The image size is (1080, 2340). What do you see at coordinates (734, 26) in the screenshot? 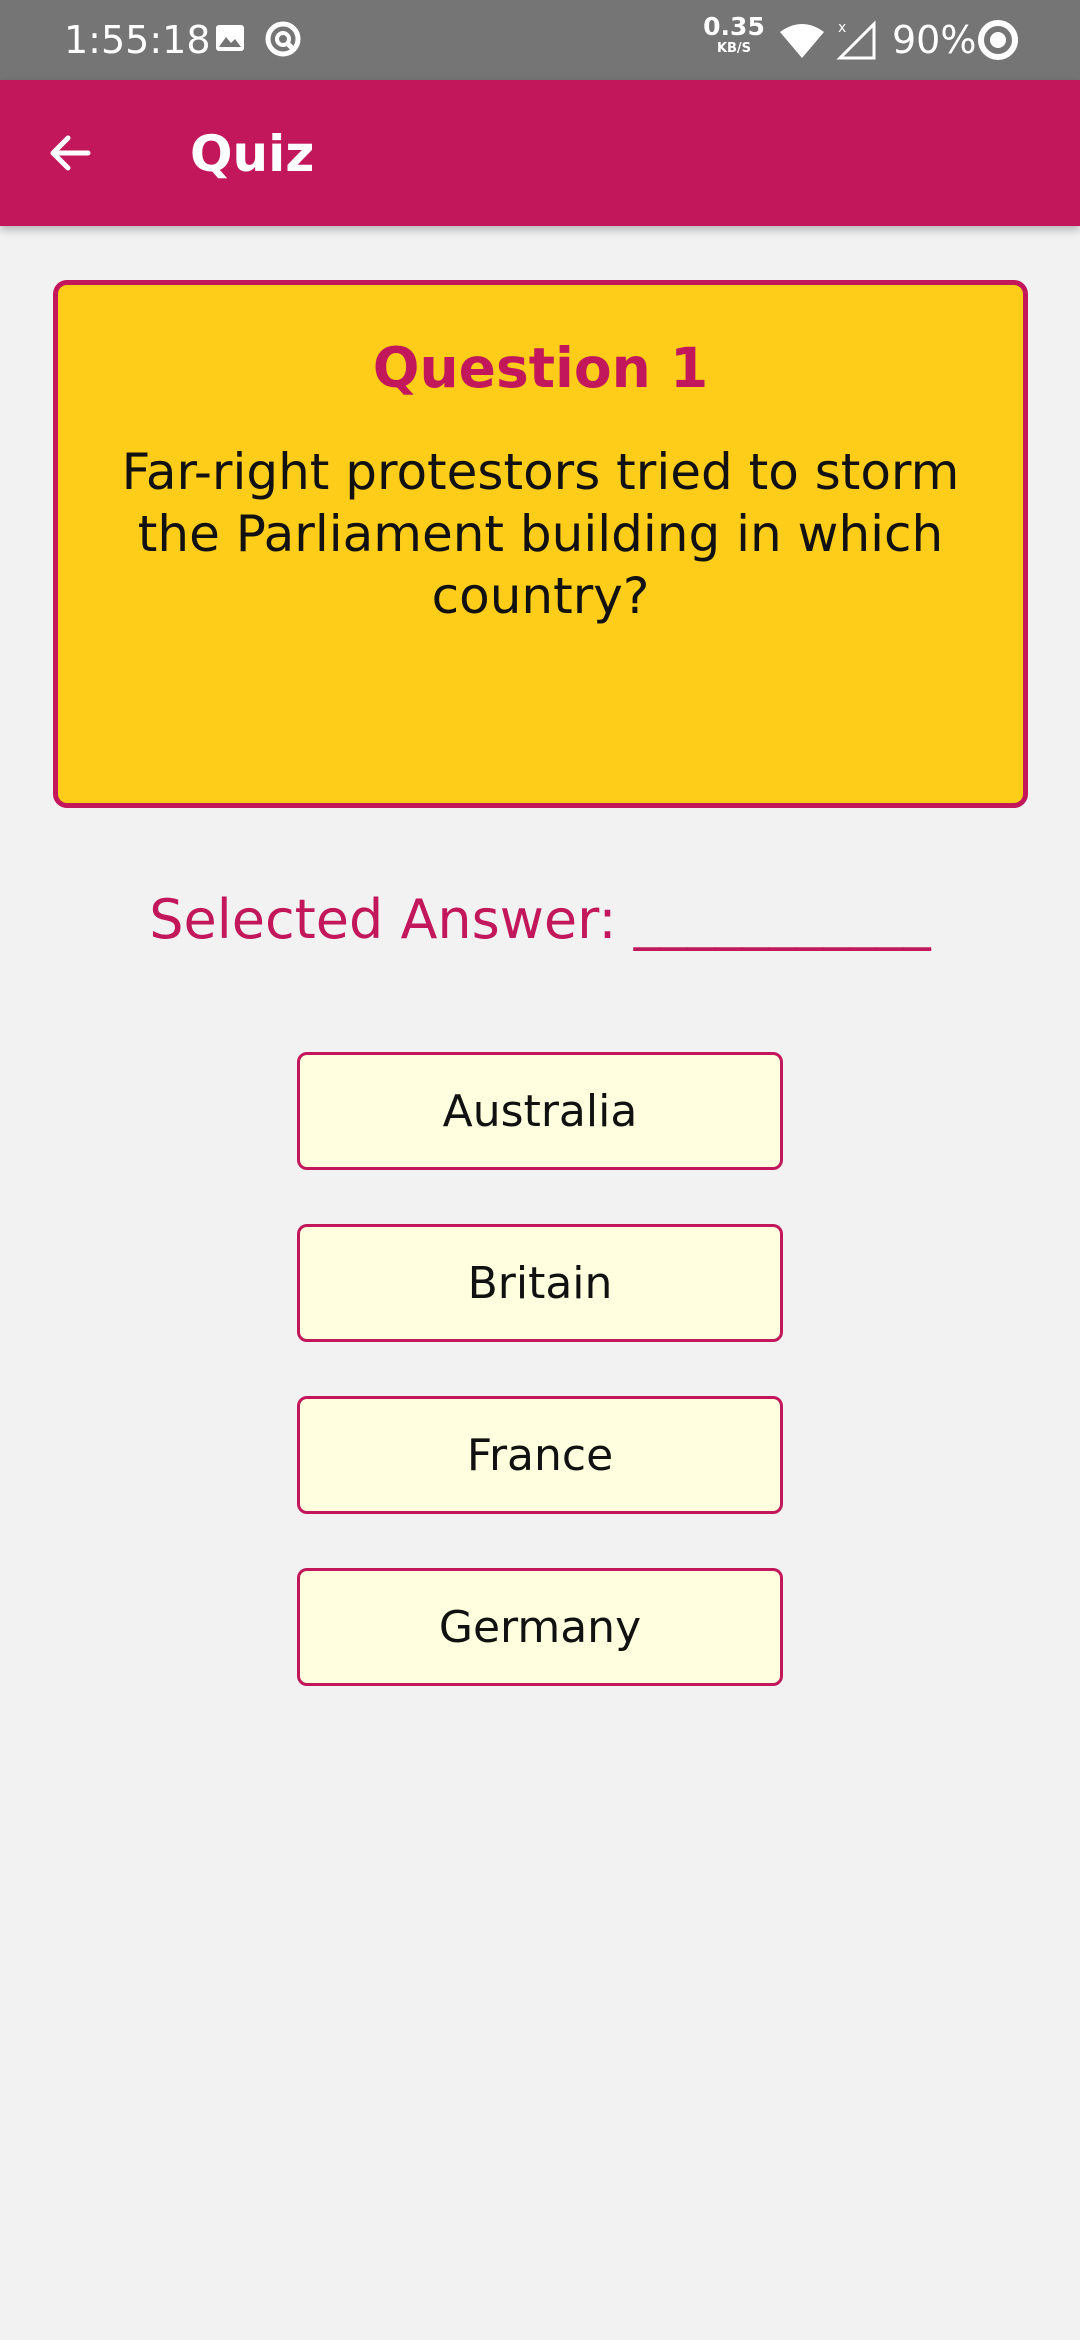
I see `network-speed-value: 0.35` at bounding box center [734, 26].